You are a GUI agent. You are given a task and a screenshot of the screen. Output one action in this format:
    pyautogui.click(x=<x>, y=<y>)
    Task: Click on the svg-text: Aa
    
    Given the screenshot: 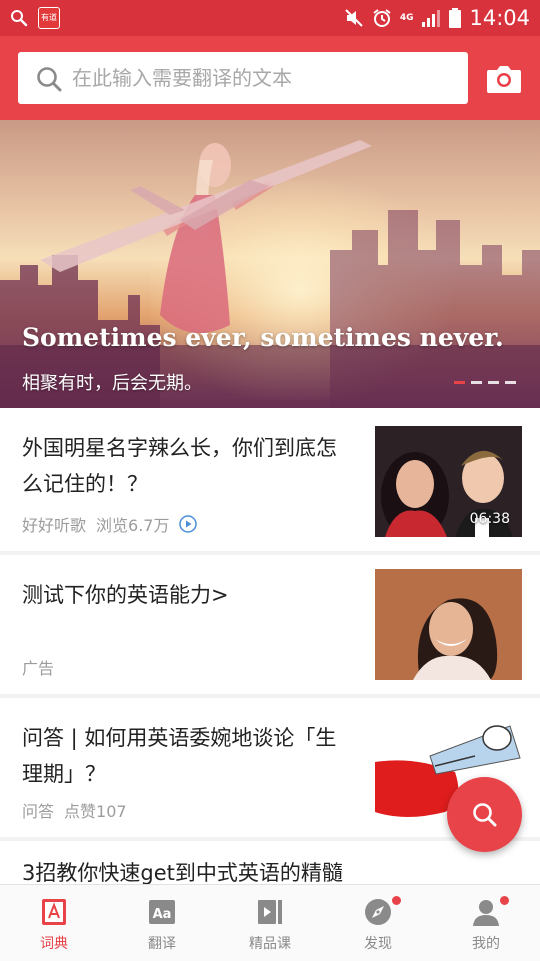 What is the action you would take?
    pyautogui.click(x=162, y=914)
    